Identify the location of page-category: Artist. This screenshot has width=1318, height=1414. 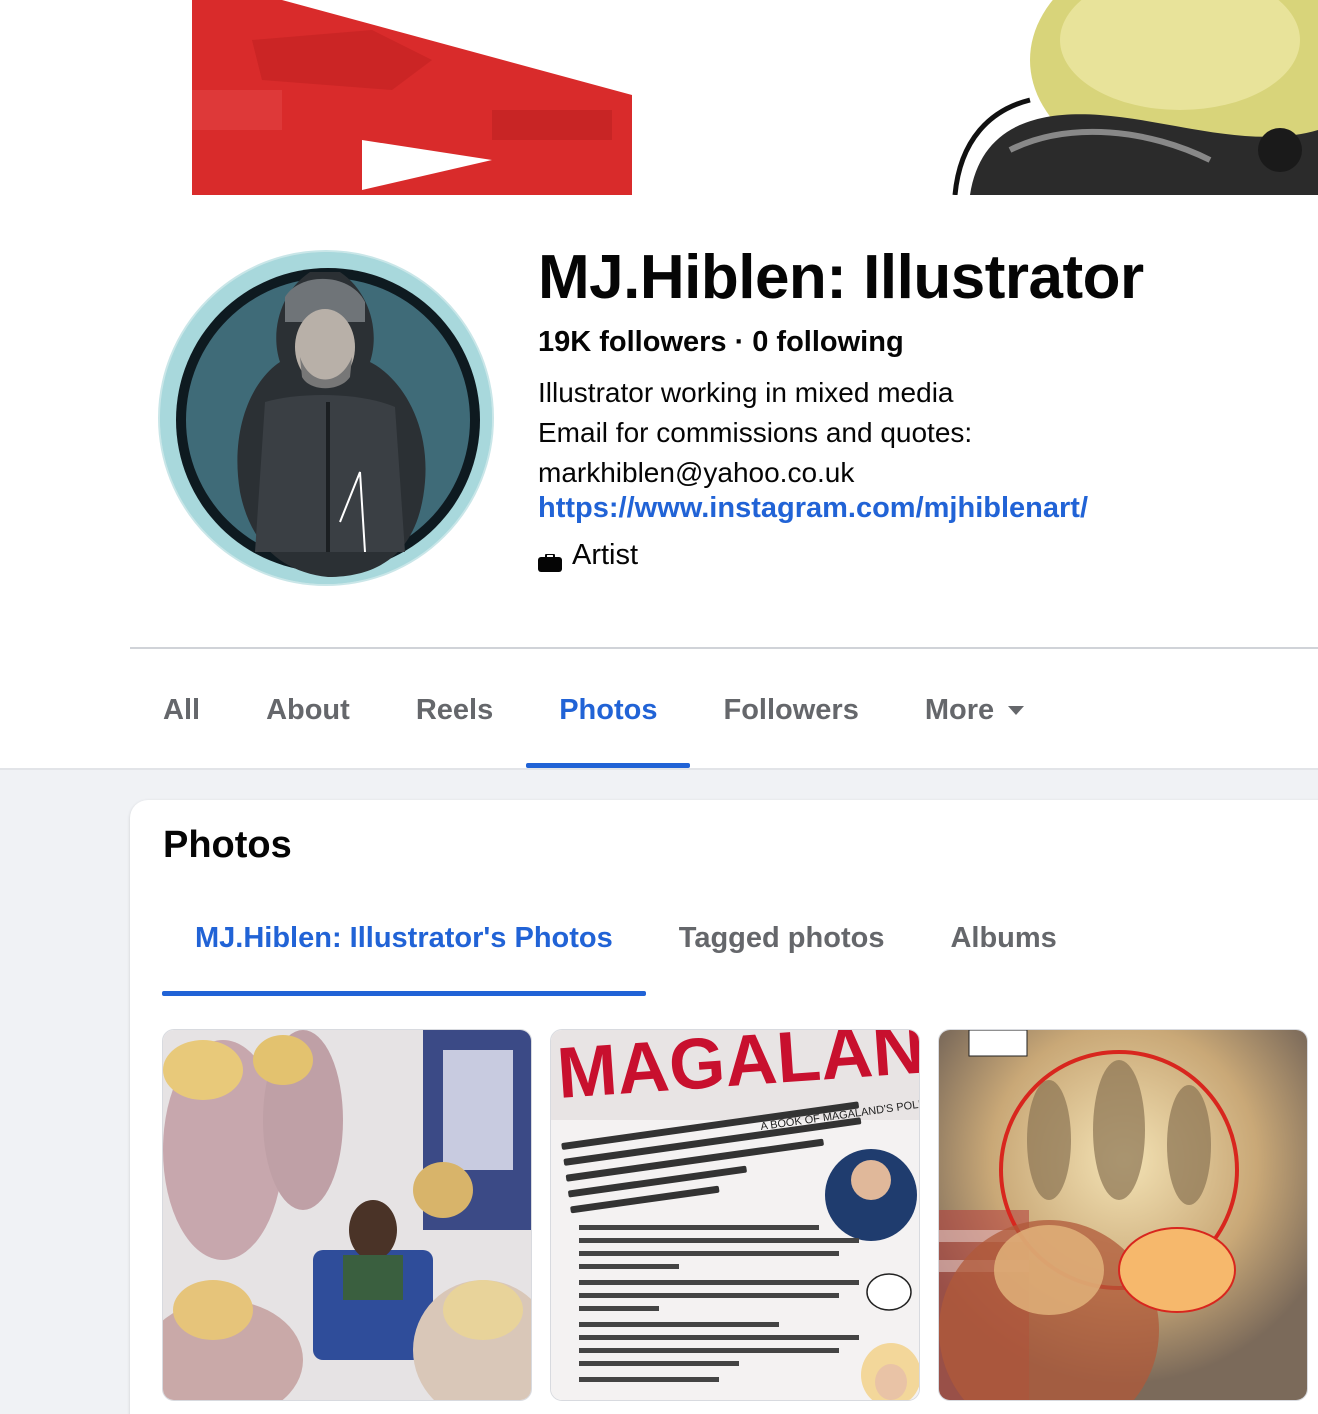
(588, 555).